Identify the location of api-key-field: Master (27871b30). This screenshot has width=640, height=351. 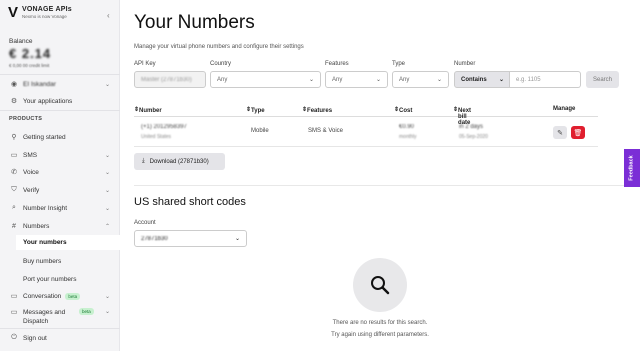
(170, 79).